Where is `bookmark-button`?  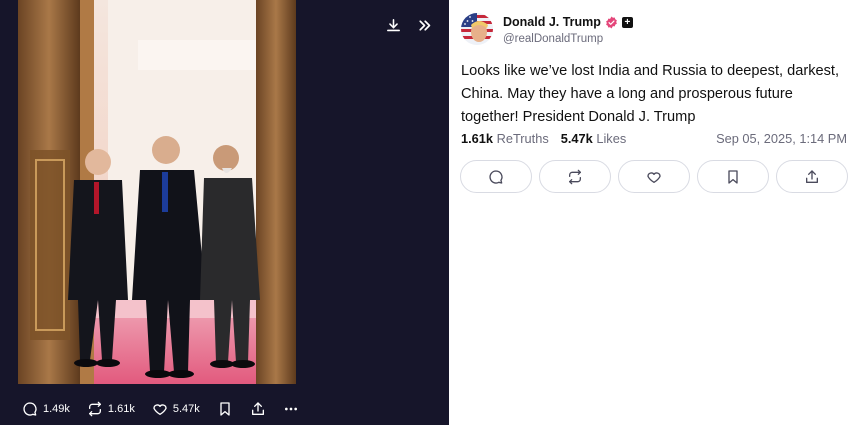 bookmark-button is located at coordinates (733, 176).